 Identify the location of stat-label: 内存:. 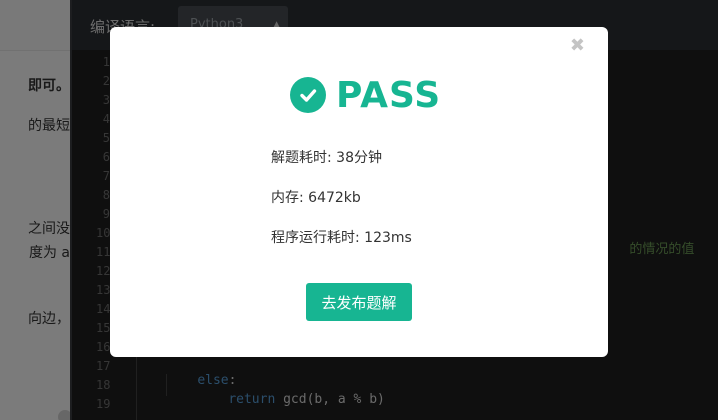
(290, 198).